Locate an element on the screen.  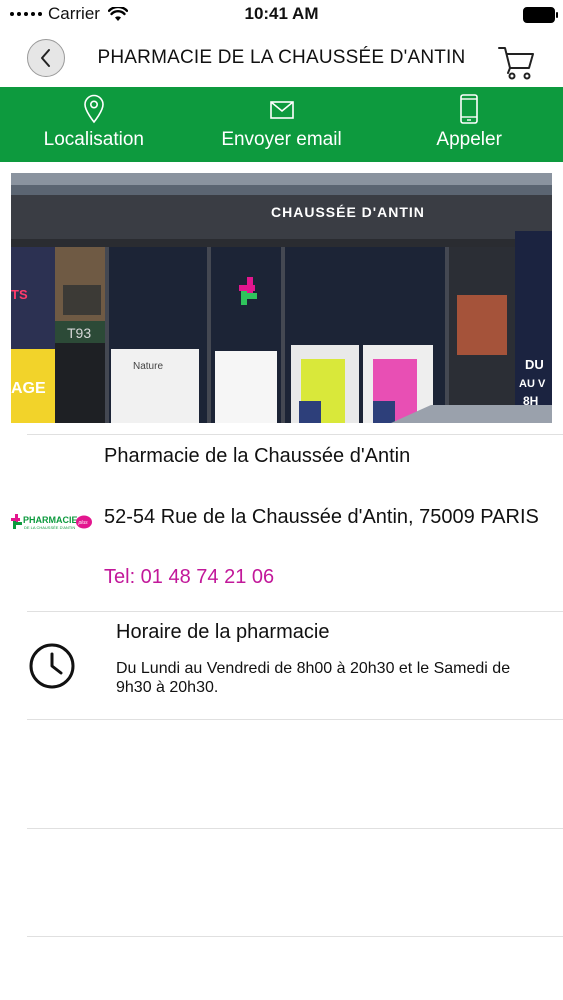
call-button: Appeler is located at coordinates (469, 124).